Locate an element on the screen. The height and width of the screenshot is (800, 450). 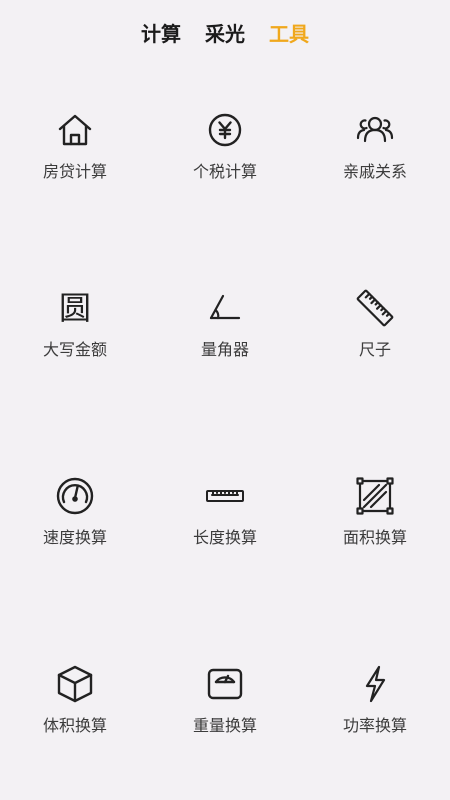
ruler-icon is located at coordinates (375, 308).